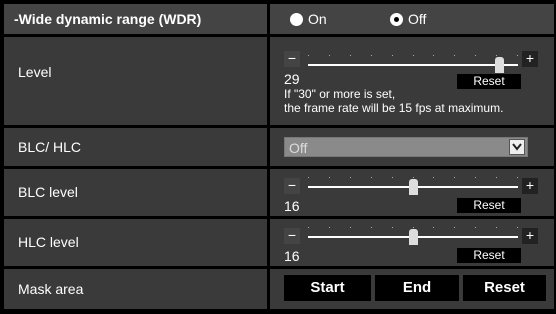 This screenshot has width=556, height=314. Describe the element at coordinates (417, 19) in the screenshot. I see `wdr-off-label: Off` at that location.